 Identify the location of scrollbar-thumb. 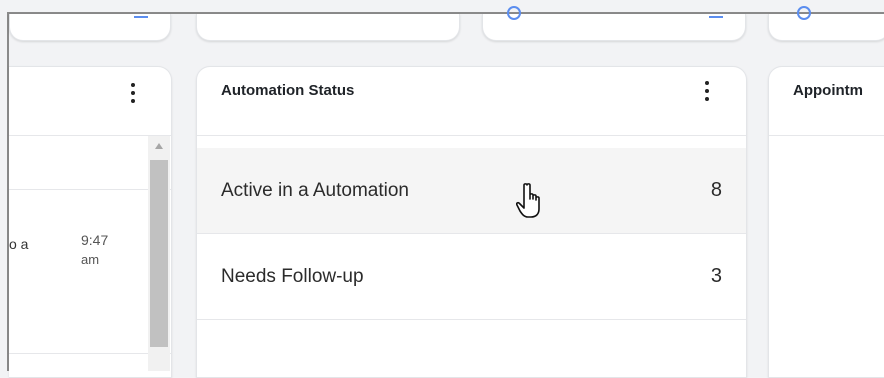
(159, 253).